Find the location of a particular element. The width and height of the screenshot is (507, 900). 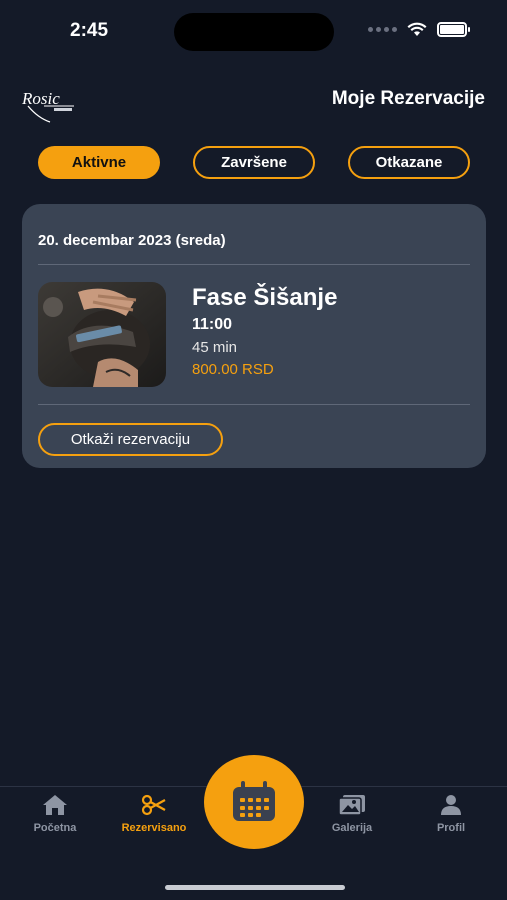

signal-icon is located at coordinates (382, 29).